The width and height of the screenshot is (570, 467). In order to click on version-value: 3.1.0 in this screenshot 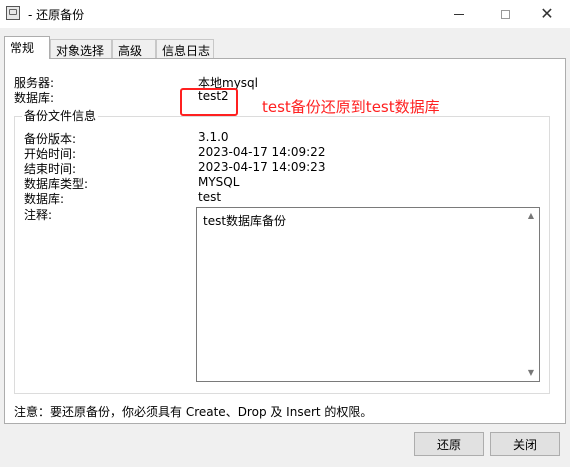, I will do `click(213, 137)`.